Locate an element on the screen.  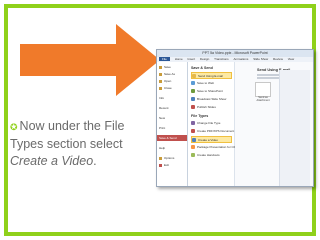
file-type-icon is located at coordinates (193, 123).